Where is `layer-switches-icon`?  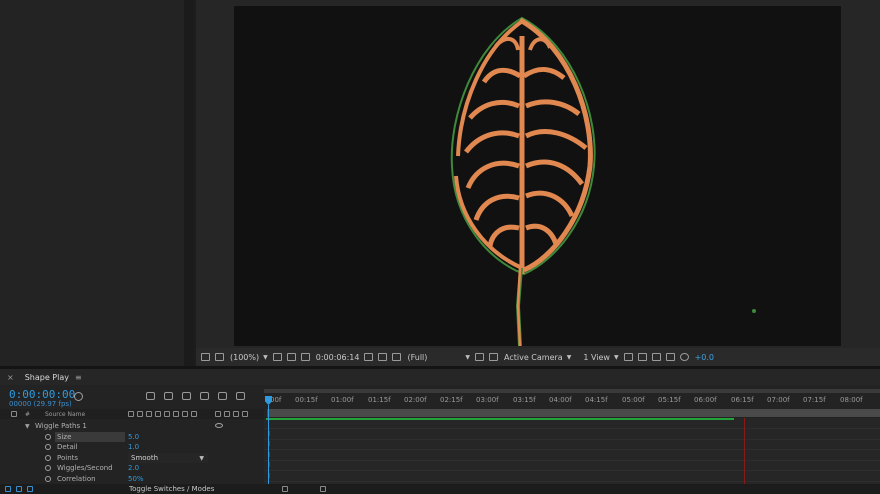
layer-switches-icon is located at coordinates (8, 489).